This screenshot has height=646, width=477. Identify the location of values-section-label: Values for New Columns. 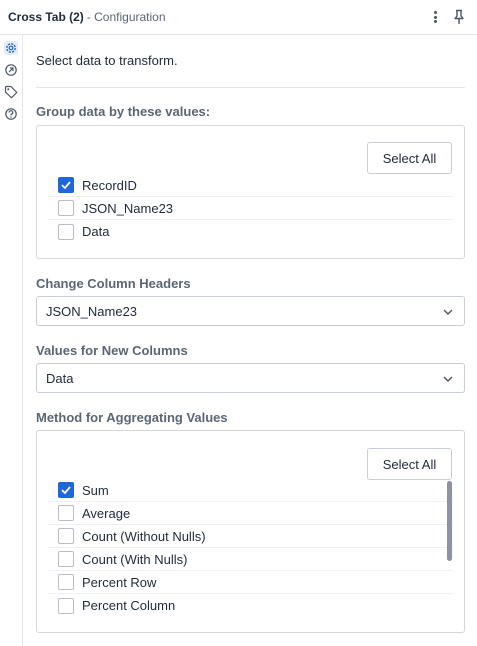
(112, 350).